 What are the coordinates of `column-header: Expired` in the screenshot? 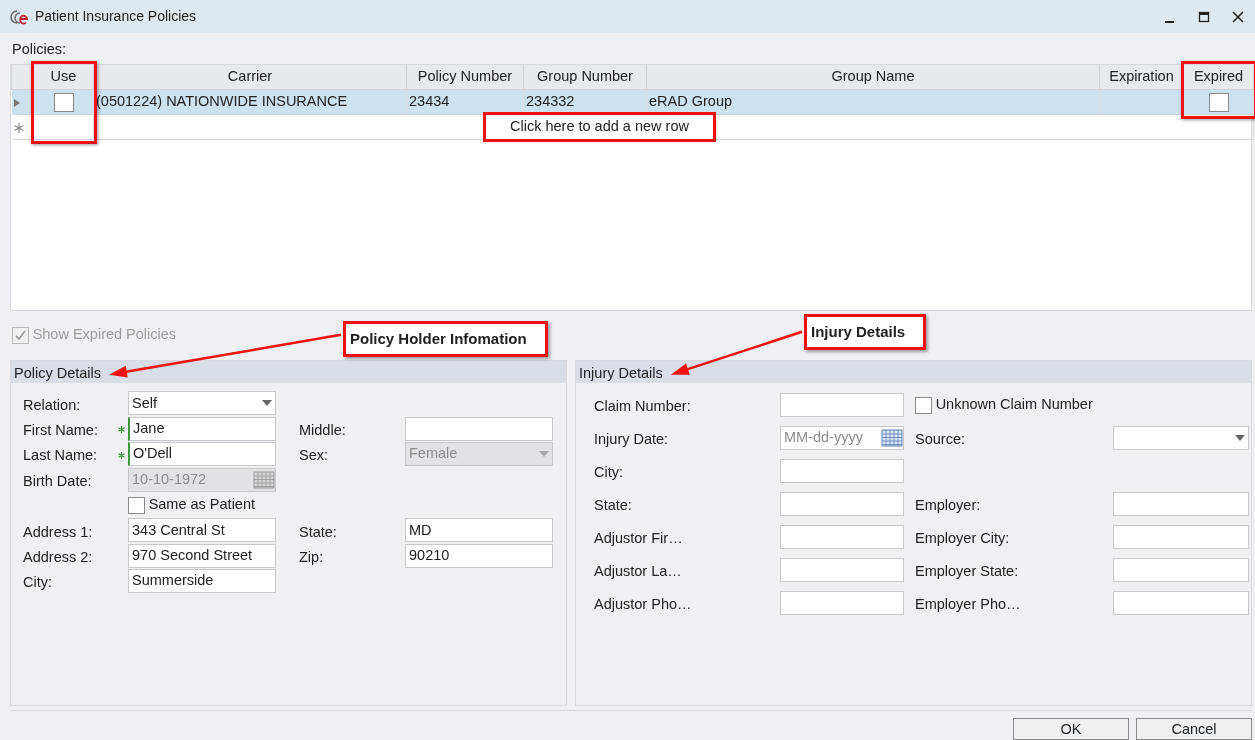 It's located at (1218, 77).